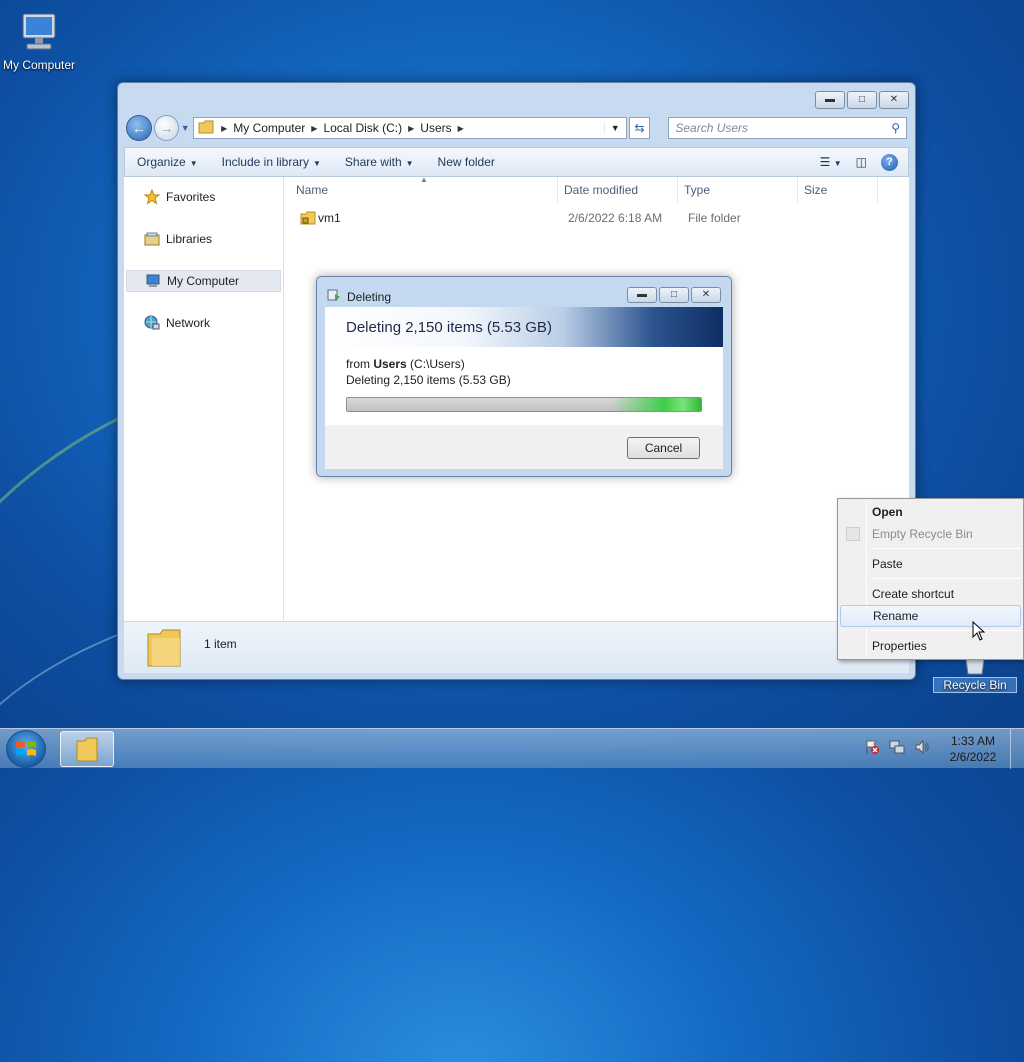 This screenshot has width=1024, height=1062. Describe the element at coordinates (930, 512) in the screenshot. I see `menu-item-open: Open` at that location.